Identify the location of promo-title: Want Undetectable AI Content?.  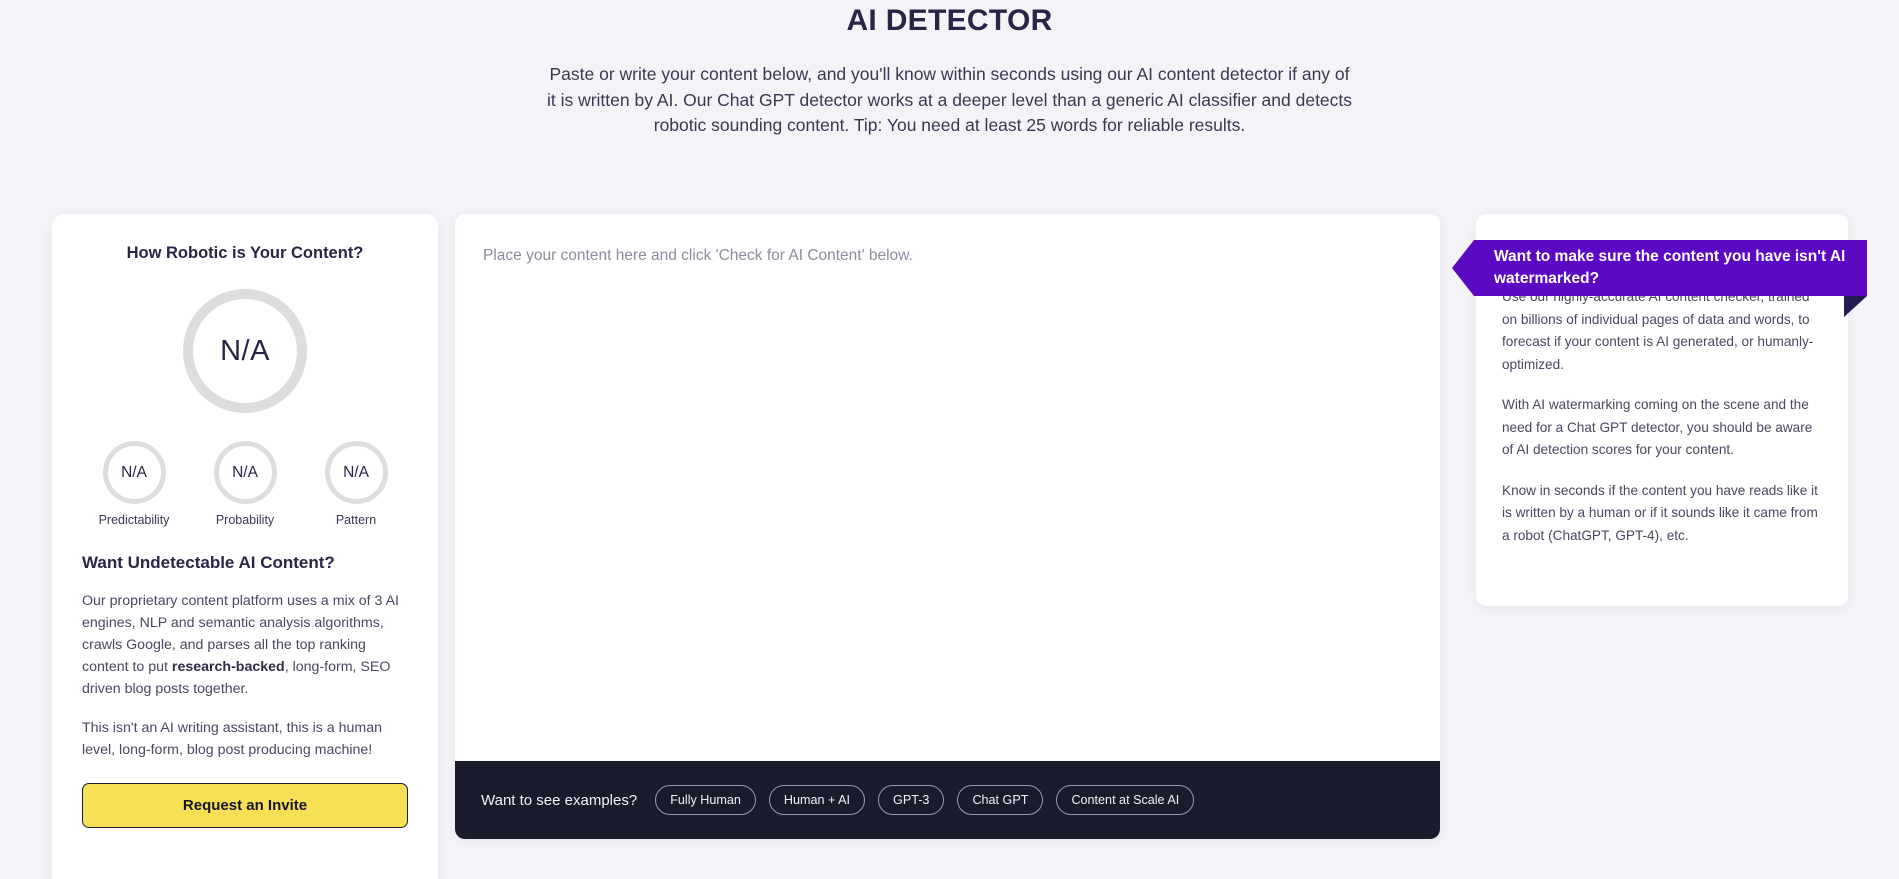
(208, 562).